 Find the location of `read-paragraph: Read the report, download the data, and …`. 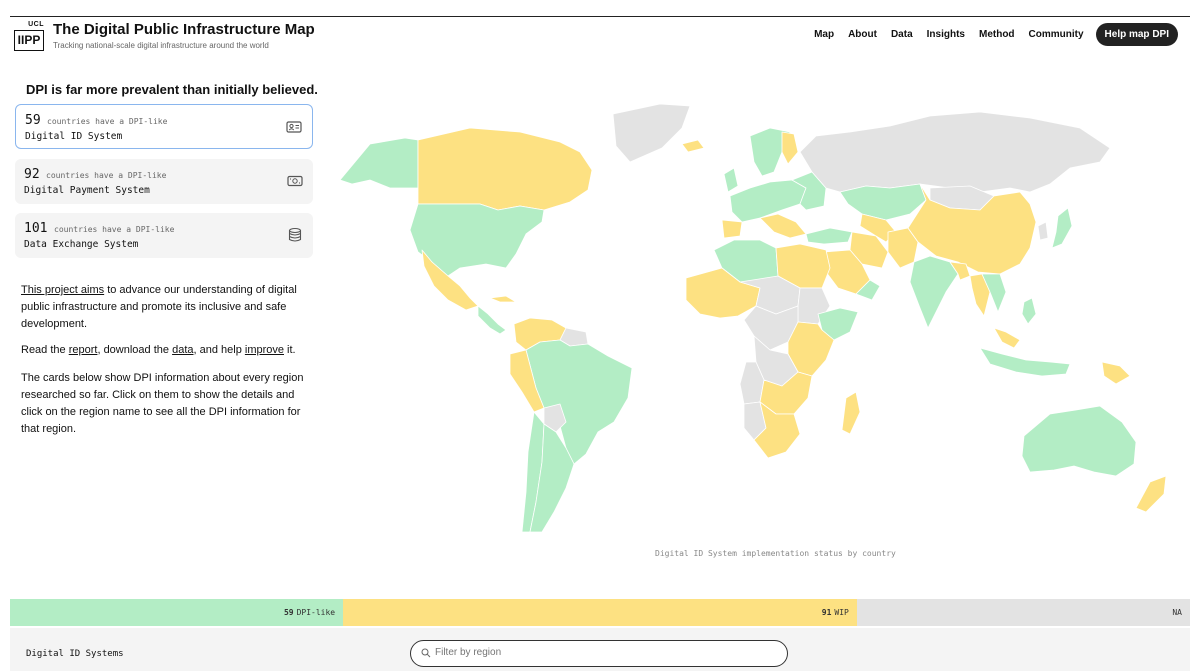

read-paragraph: Read the report, download the data, and … is located at coordinates (168, 350).